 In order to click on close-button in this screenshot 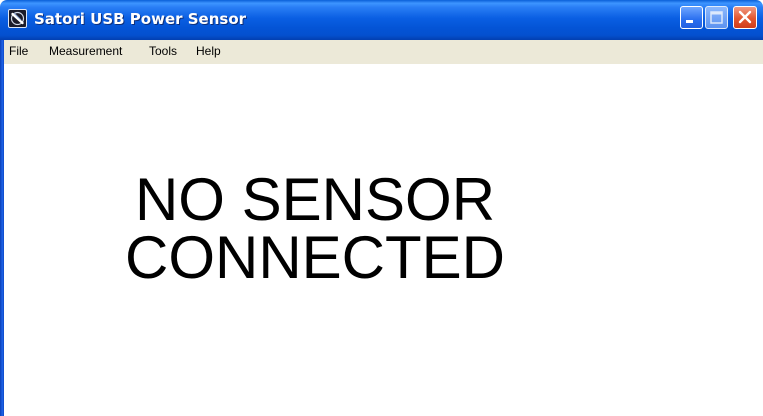, I will do `click(745, 17)`.